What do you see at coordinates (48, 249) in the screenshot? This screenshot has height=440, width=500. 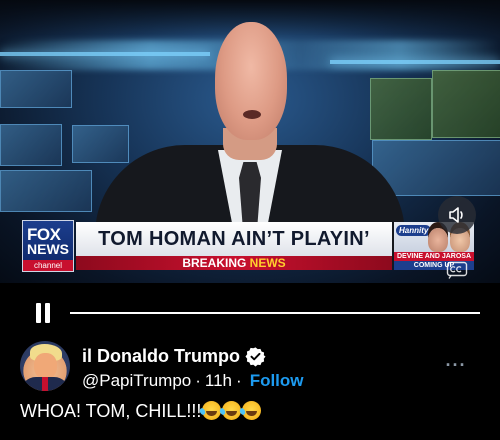 I see `logo-news-word: NEWS` at bounding box center [48, 249].